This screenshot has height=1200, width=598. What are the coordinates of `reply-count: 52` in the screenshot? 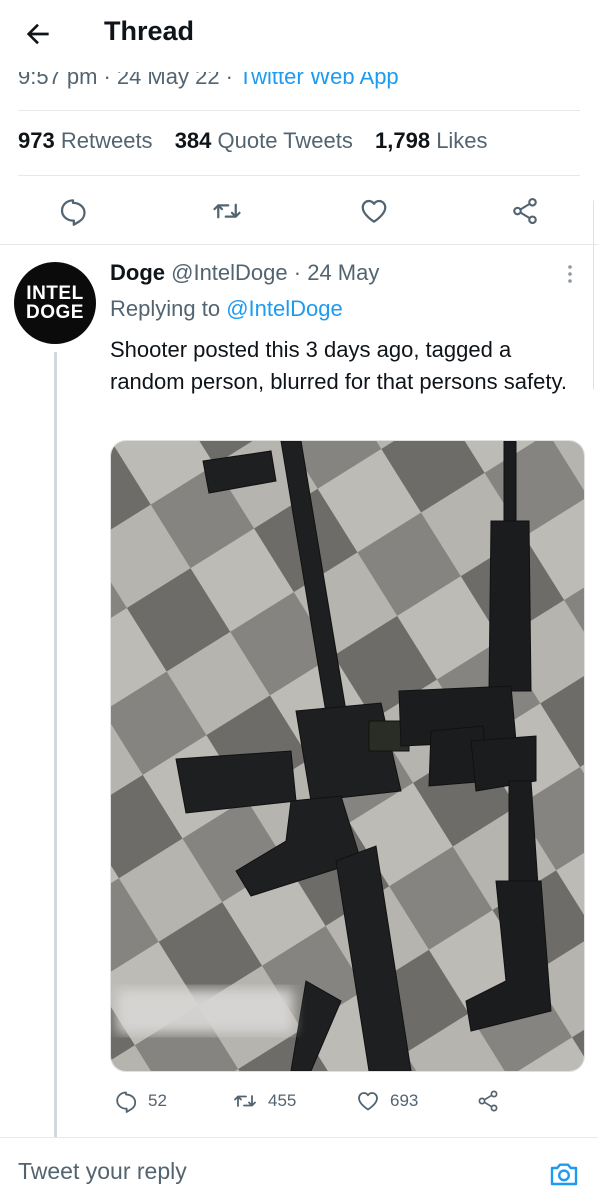 It's located at (157, 1100).